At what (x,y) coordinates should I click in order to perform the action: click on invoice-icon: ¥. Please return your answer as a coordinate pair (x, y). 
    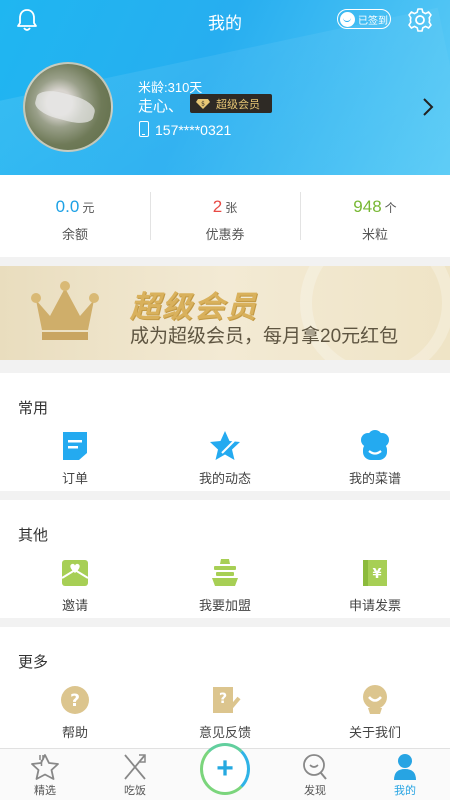
    Looking at the image, I should click on (375, 573).